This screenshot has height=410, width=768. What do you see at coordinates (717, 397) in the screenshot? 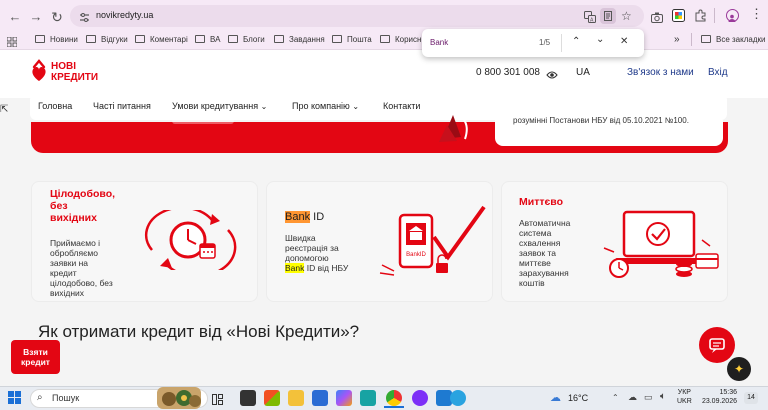
I see `clock: 15:36 23.09.2026` at bounding box center [717, 397].